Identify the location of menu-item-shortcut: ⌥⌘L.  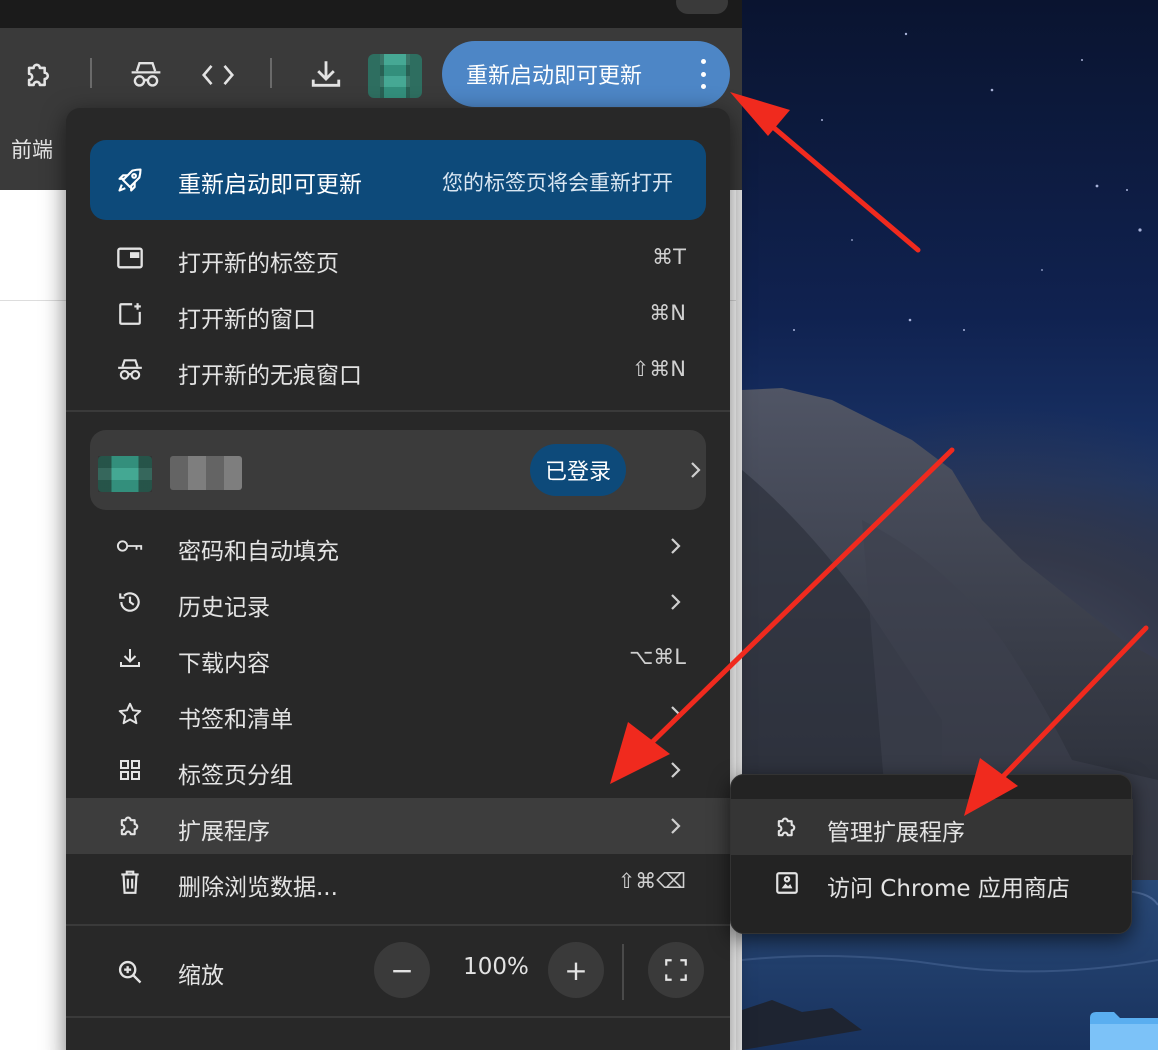
(657, 657).